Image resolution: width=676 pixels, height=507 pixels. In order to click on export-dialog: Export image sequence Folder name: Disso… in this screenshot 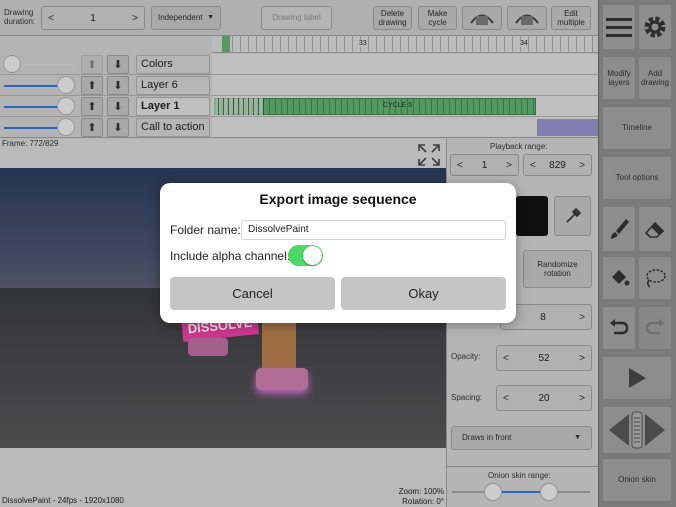, I will do `click(338, 253)`.